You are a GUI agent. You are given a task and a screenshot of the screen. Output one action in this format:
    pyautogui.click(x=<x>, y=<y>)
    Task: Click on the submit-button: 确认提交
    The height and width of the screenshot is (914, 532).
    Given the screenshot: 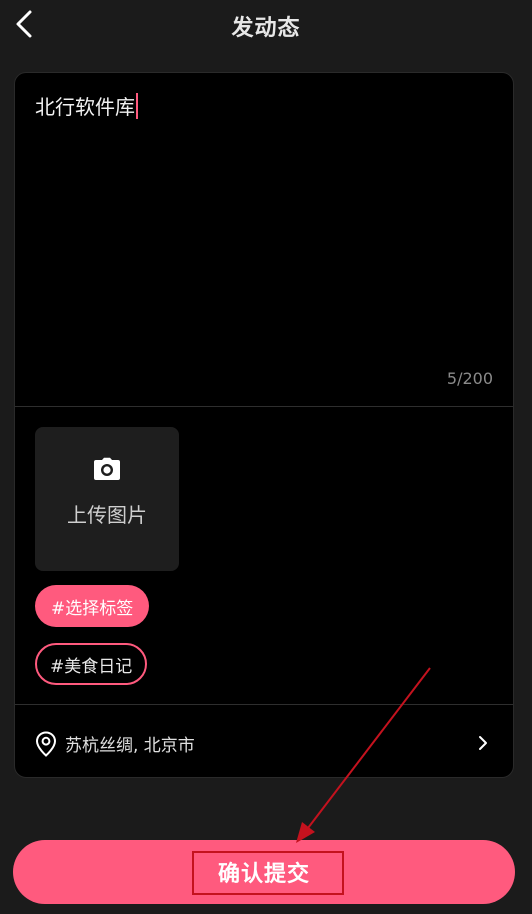 What is the action you would take?
    pyautogui.click(x=264, y=872)
    